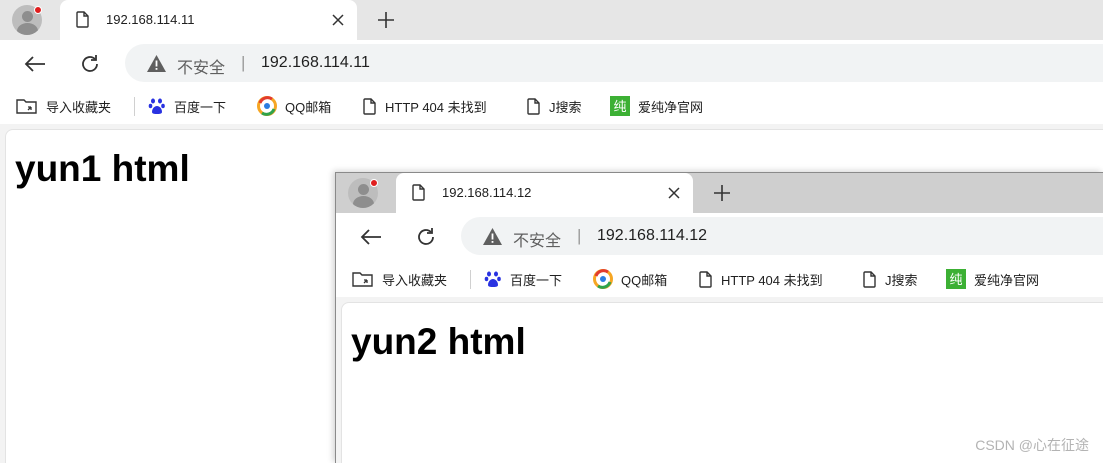 Image resolution: width=1103 pixels, height=463 pixels. I want to click on url-text: 192.168.114.11, so click(315, 63).